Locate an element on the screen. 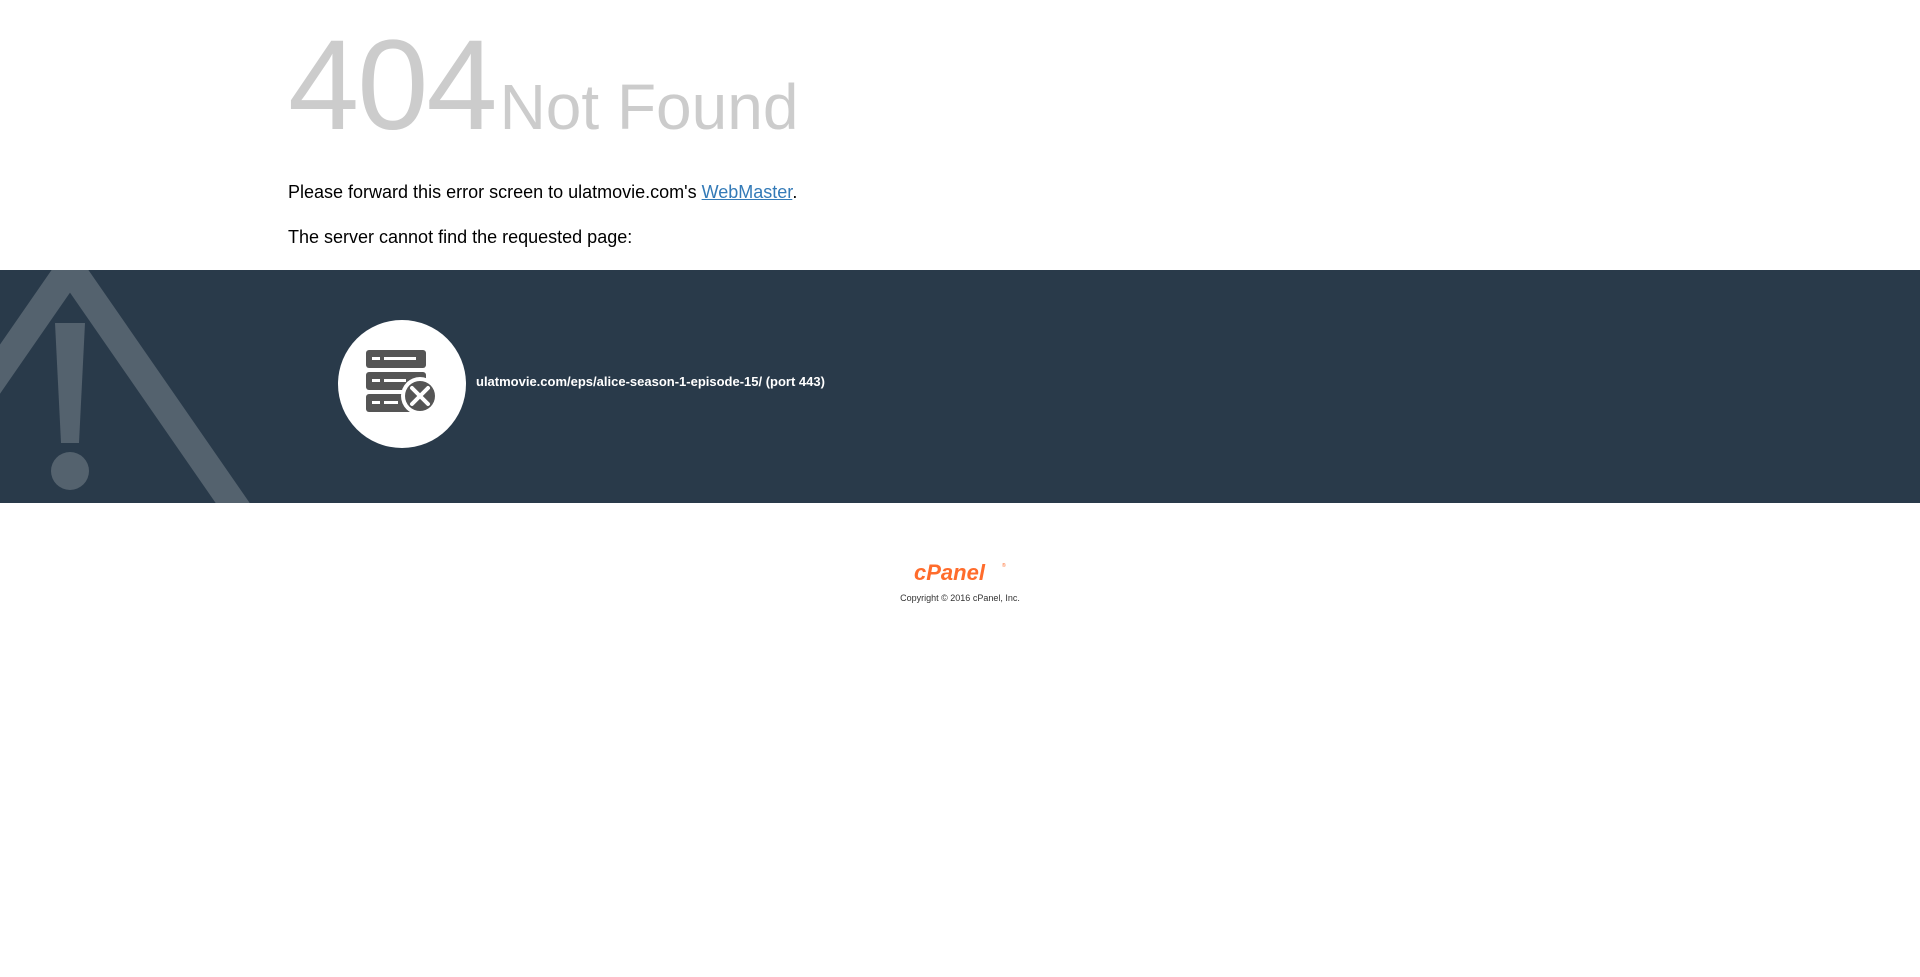 This screenshot has width=1920, height=977. copyright-text: Copyright © 2016 cPanel, Inc. is located at coordinates (960, 598).